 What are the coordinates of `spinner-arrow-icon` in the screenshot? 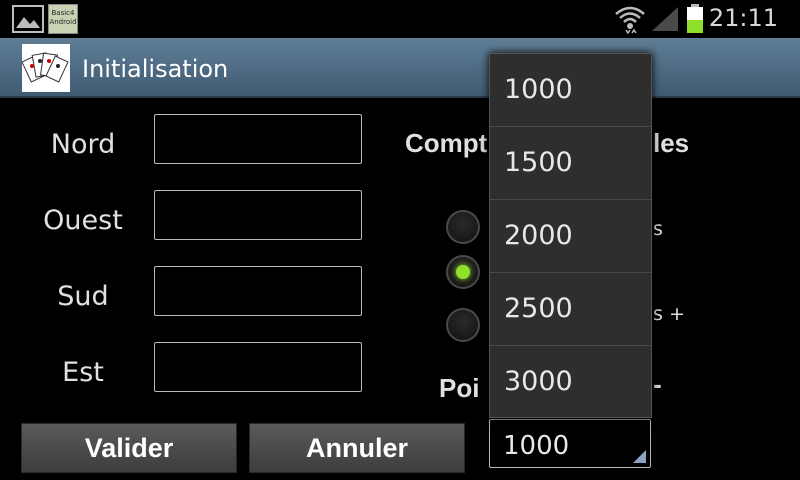 It's located at (639, 456).